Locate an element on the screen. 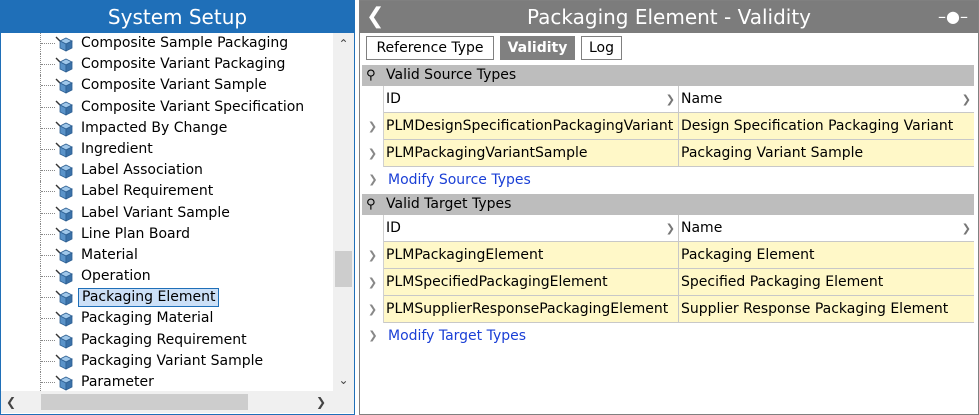 Image resolution: width=979 pixels, height=415 pixels. target-section-header: ⚲ Valid Target Types is located at coordinates (668, 204).